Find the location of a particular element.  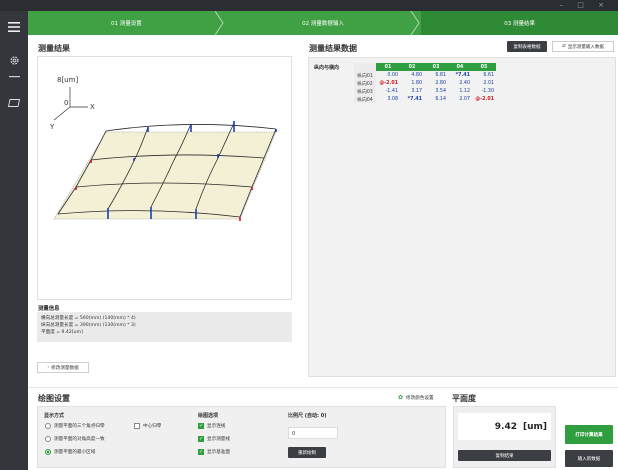

flatness-3d-plot: 8[um] 0 X Y is located at coordinates (163, 148).